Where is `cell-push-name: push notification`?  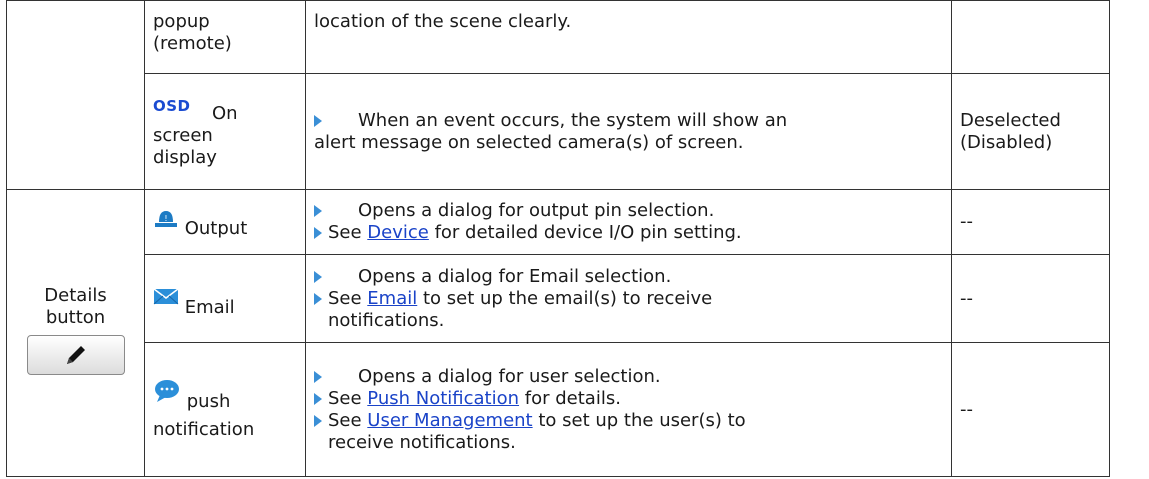 cell-push-name: push notification is located at coordinates (225, 409).